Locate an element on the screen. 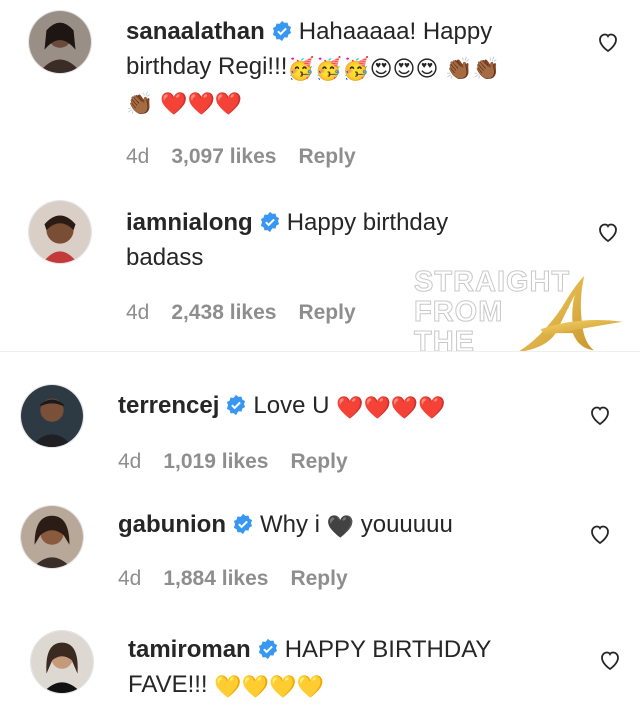  avatar-gabunion is located at coordinates (52, 537).